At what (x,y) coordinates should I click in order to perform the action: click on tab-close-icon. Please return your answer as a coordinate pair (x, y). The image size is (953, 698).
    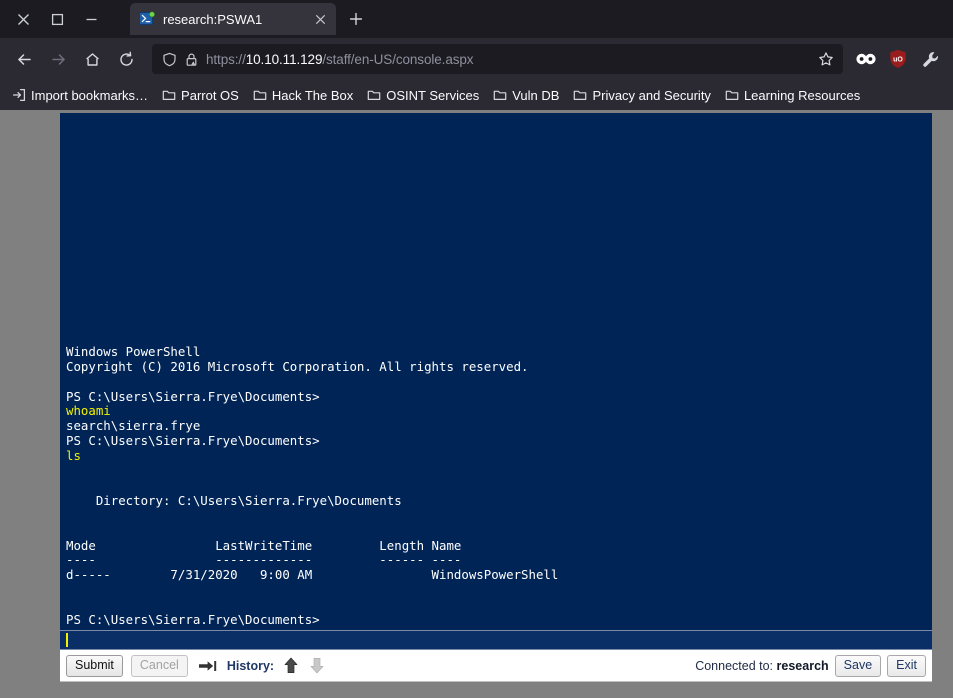
    Looking at the image, I should click on (320, 19).